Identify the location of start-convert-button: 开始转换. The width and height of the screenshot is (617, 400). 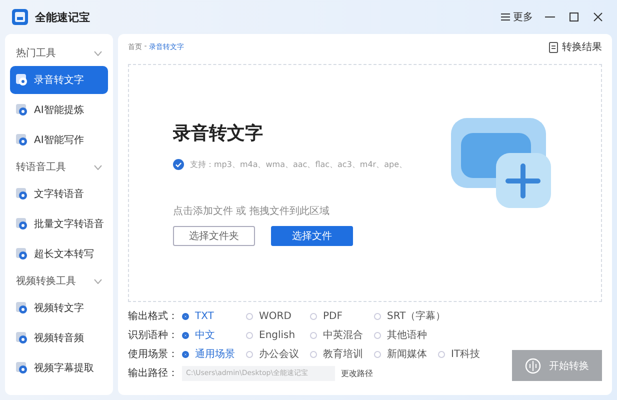
(557, 365).